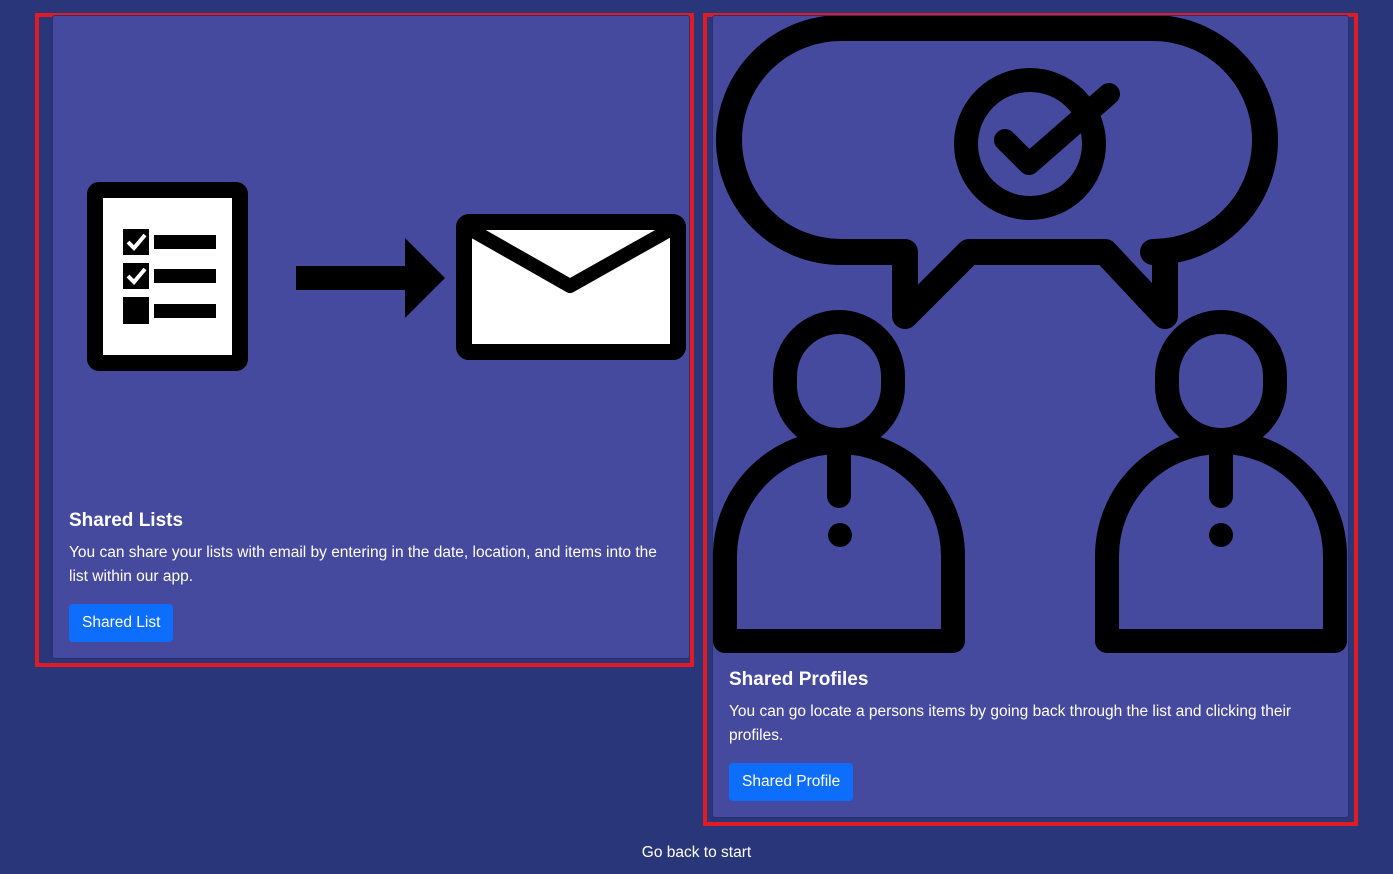 The height and width of the screenshot is (874, 1393). What do you see at coordinates (121, 623) in the screenshot?
I see `shared-list-button: Shared List` at bounding box center [121, 623].